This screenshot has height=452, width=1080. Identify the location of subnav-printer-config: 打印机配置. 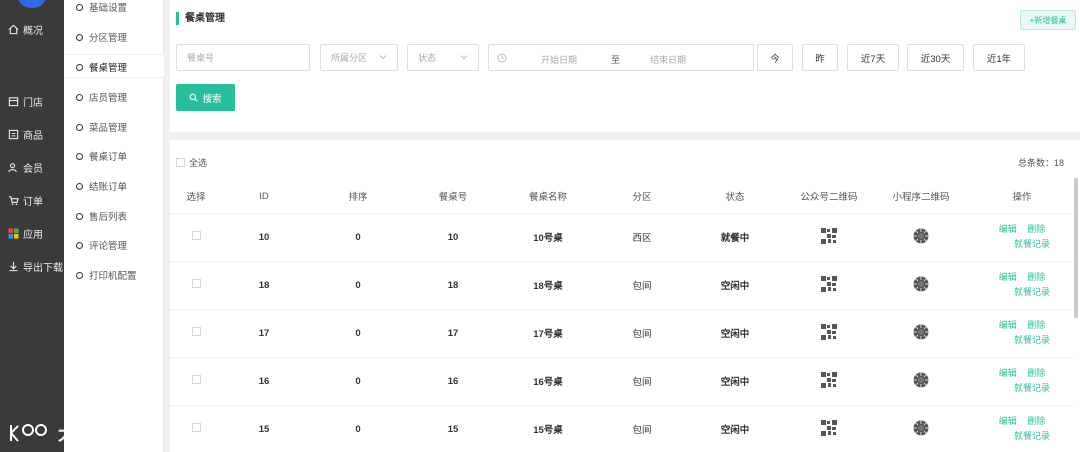
(106, 275).